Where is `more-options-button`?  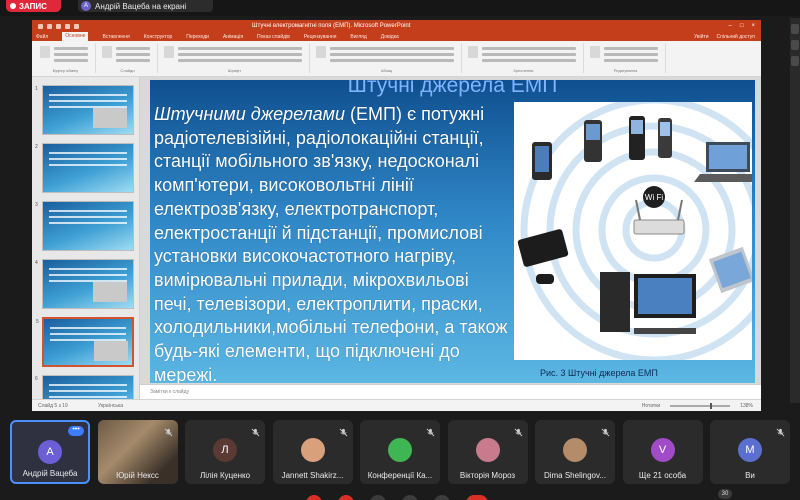 more-options-button is located at coordinates (442, 497).